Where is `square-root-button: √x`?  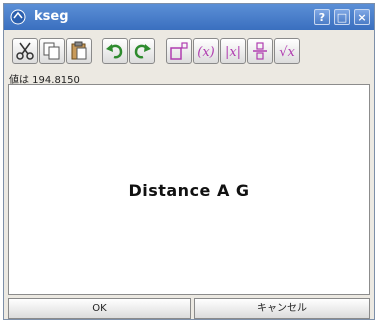
square-root-button: √x is located at coordinates (287, 51).